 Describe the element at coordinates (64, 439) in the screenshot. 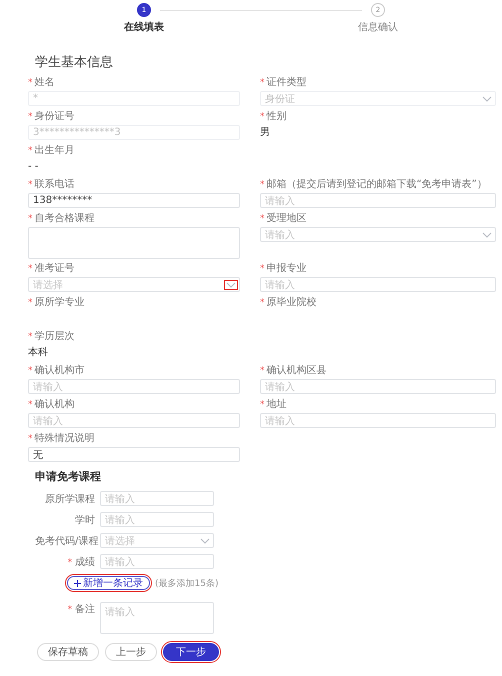

I see `label-text: 特殊情况说明` at that location.